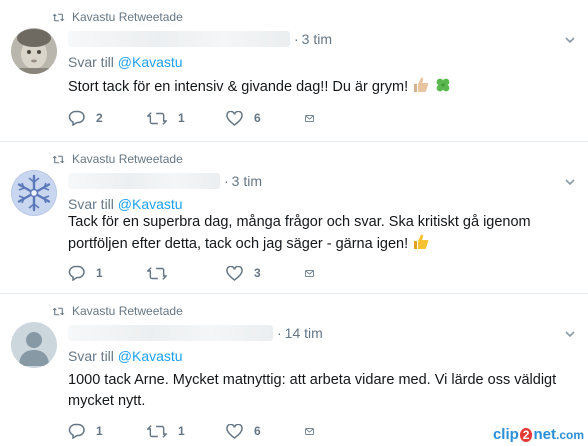  I want to click on tweet-actions: 2 1 6, so click(196, 118).